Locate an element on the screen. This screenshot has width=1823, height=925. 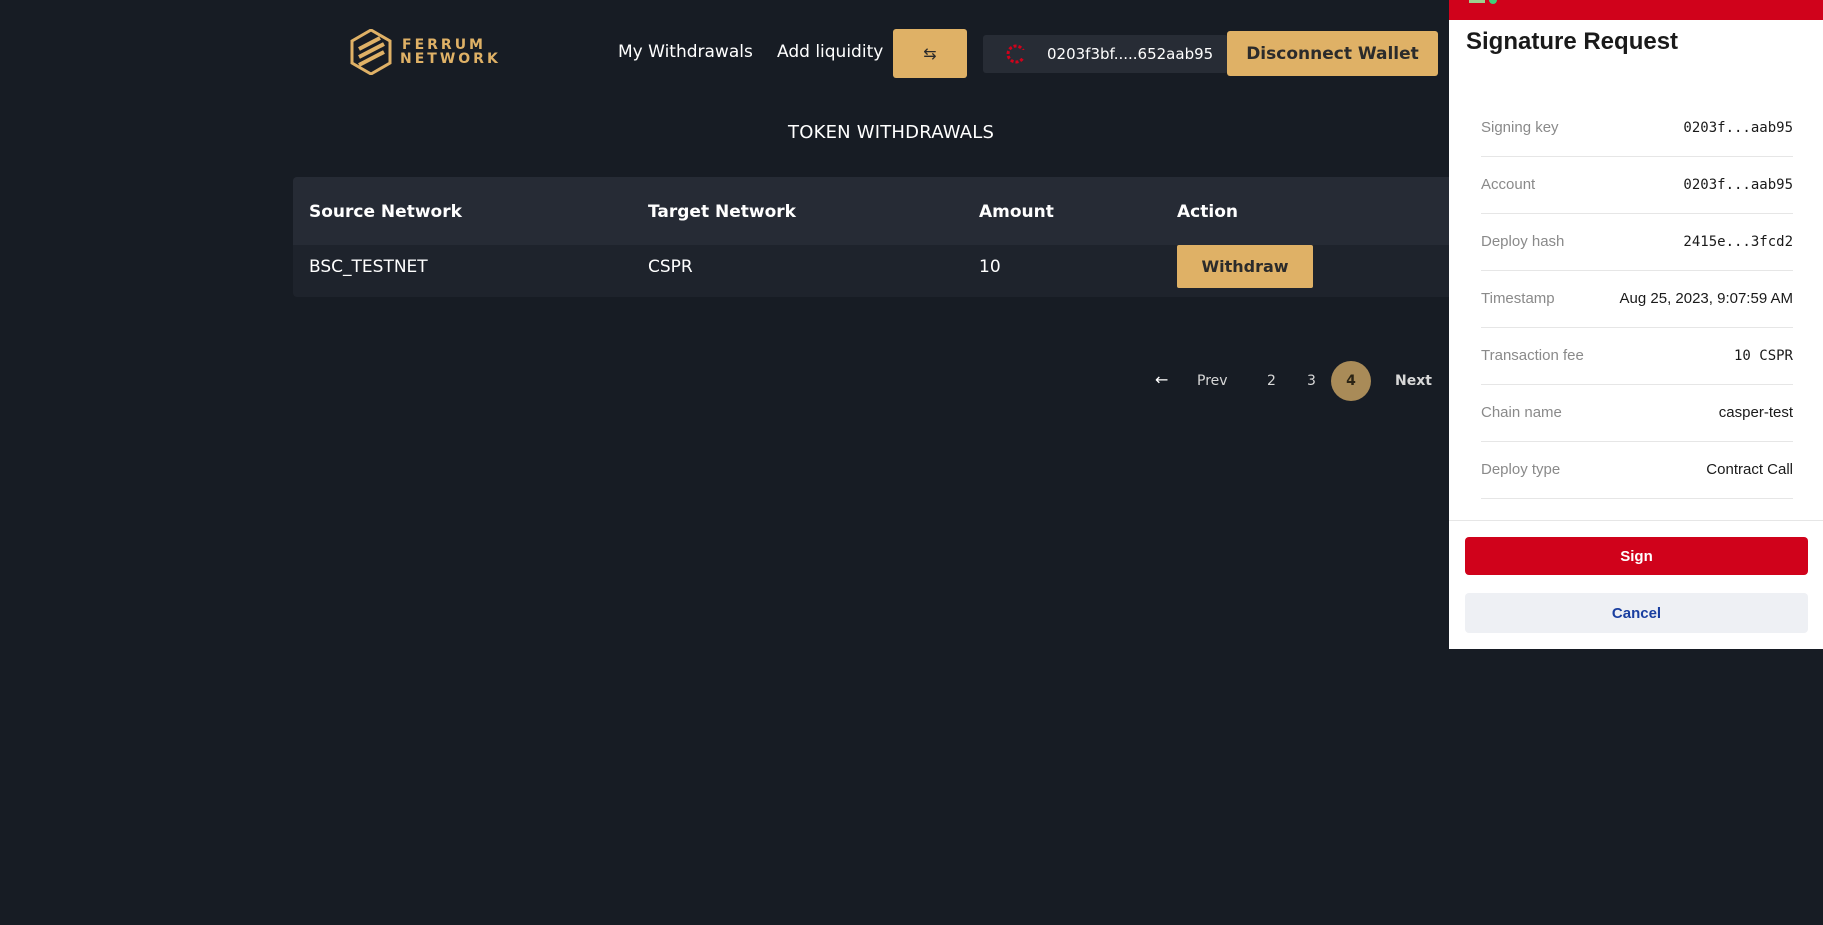
prev-arrow-icon: ← is located at coordinates (1161, 379).